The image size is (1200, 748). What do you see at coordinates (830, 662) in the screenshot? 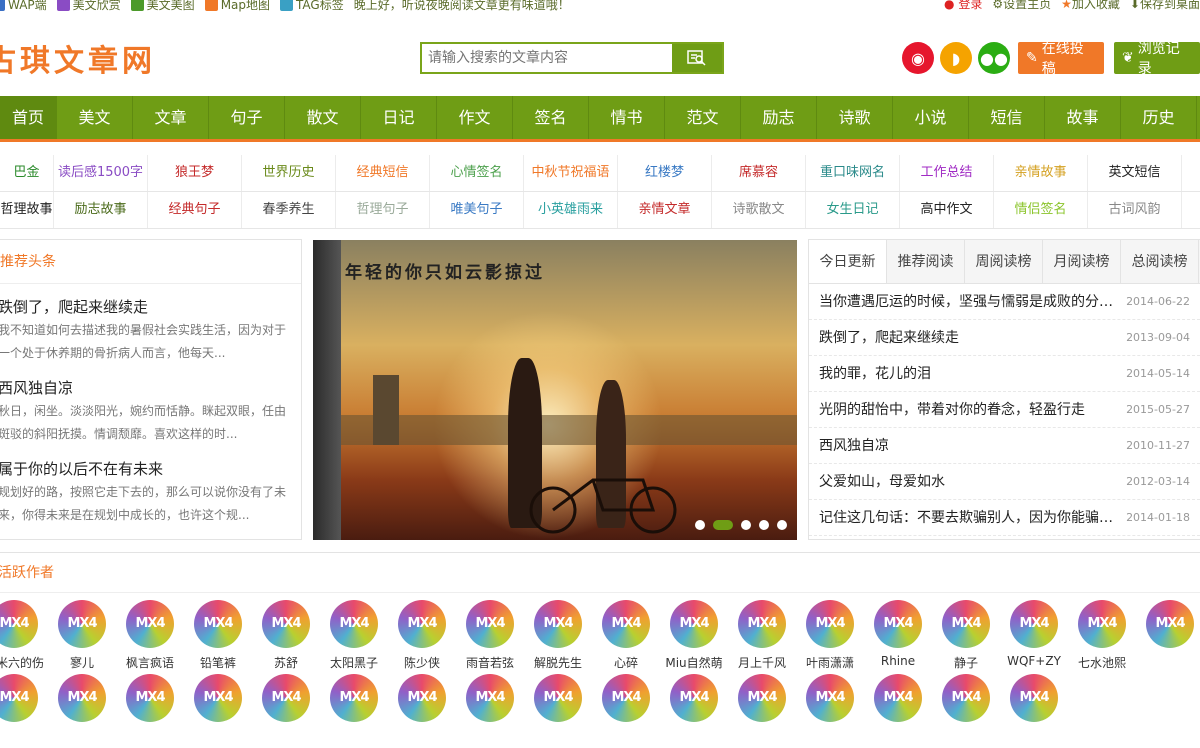
I see `author-name: 叶雨潇潇` at bounding box center [830, 662].